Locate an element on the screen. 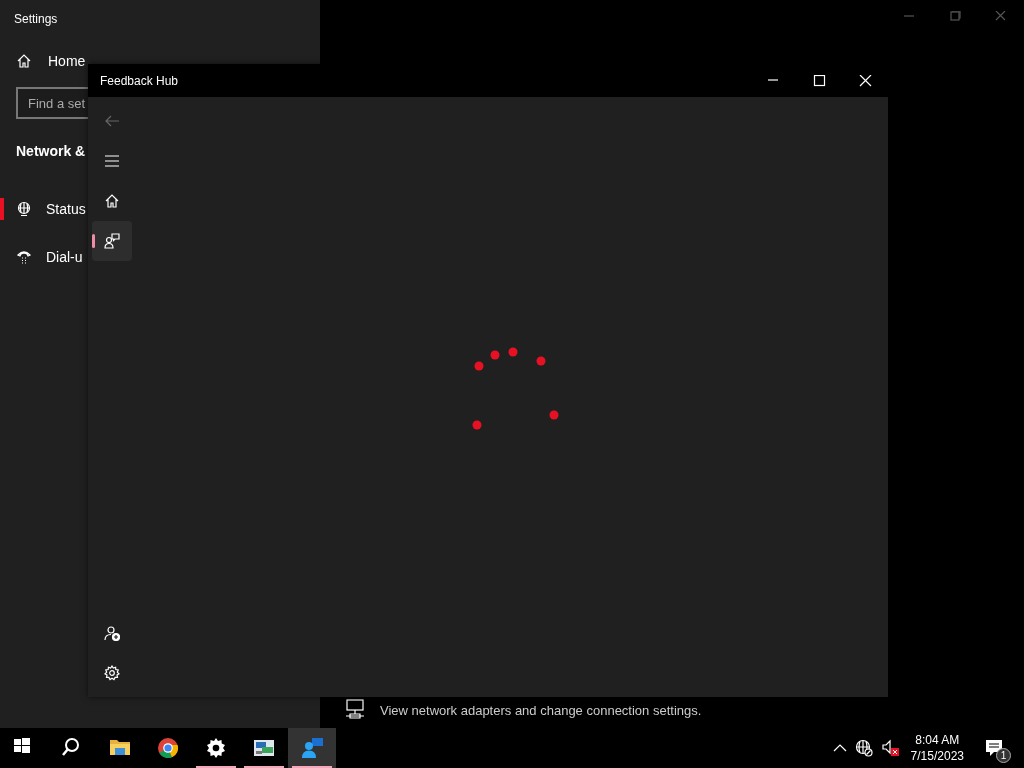 The height and width of the screenshot is (768, 1024). taskbar-button is located at coordinates (312, 748).